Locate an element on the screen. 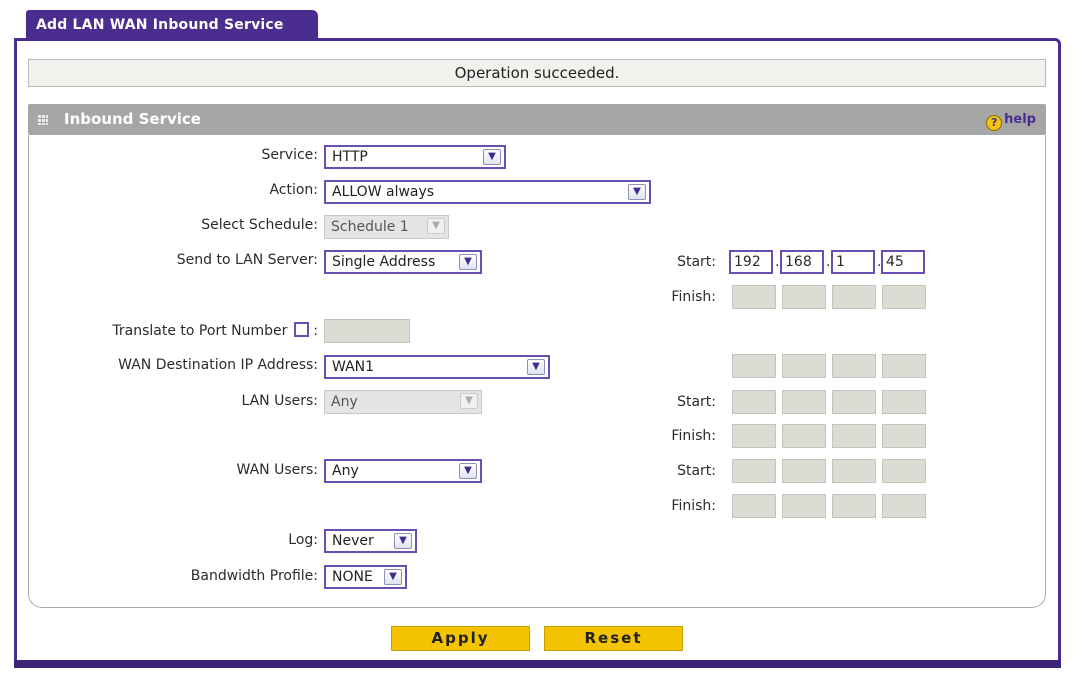 The width and height of the screenshot is (1073, 673). log-label: Log: is located at coordinates (303, 540).